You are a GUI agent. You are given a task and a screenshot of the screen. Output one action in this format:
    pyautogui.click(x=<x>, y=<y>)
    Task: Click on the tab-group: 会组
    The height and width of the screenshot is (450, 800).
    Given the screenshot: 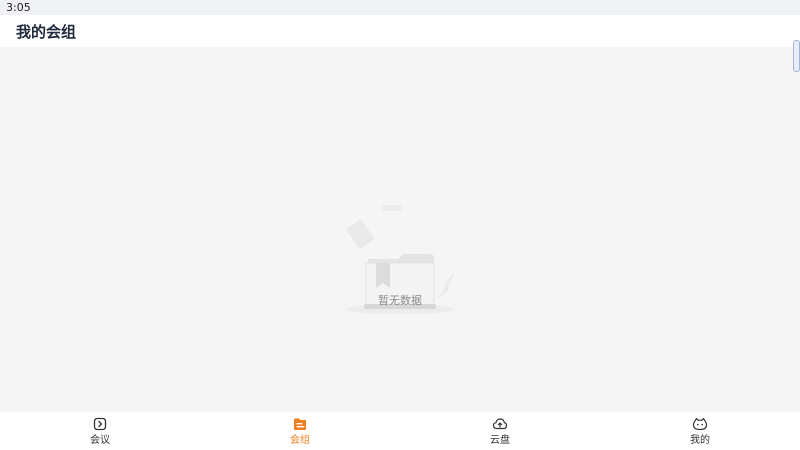 What is the action you would take?
    pyautogui.click(x=300, y=431)
    